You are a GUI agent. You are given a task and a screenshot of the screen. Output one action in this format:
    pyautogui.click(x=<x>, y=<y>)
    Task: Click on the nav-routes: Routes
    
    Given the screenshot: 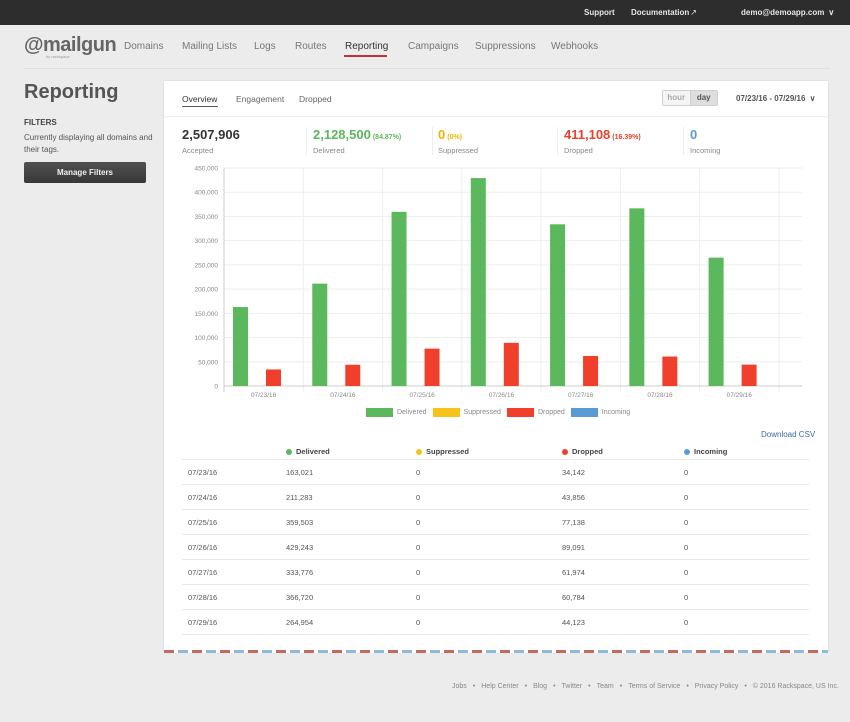 What is the action you would take?
    pyautogui.click(x=311, y=46)
    